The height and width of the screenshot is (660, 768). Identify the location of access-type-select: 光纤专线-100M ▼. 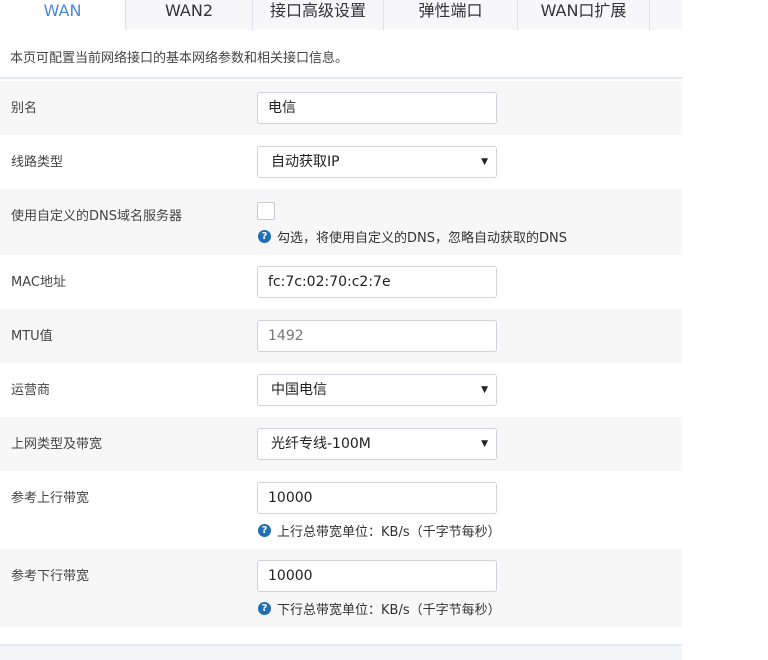
(377, 444).